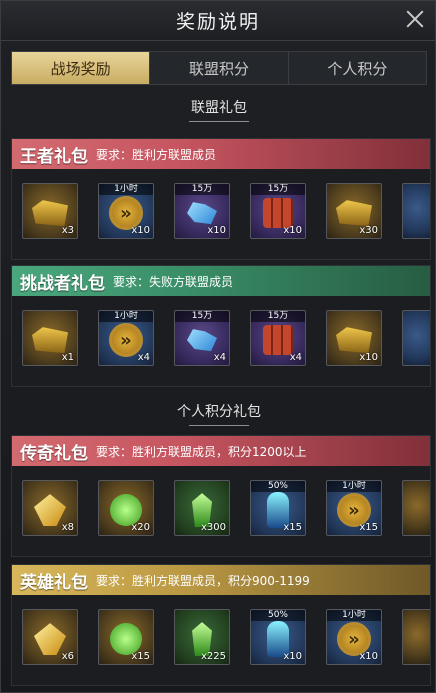  What do you see at coordinates (126, 637) in the screenshot?
I see `reward-item: x15` at bounding box center [126, 637].